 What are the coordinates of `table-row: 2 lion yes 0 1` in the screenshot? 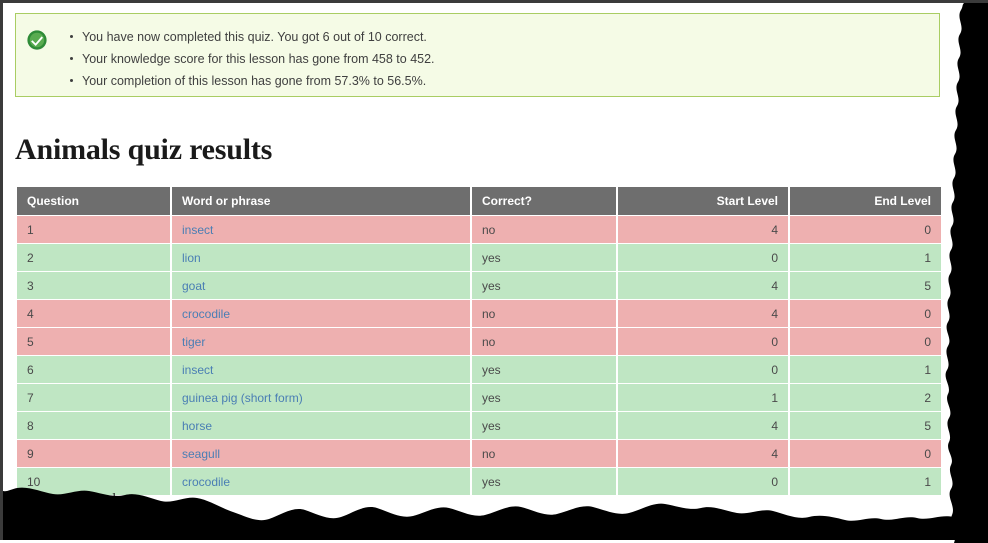 It's located at (479, 257).